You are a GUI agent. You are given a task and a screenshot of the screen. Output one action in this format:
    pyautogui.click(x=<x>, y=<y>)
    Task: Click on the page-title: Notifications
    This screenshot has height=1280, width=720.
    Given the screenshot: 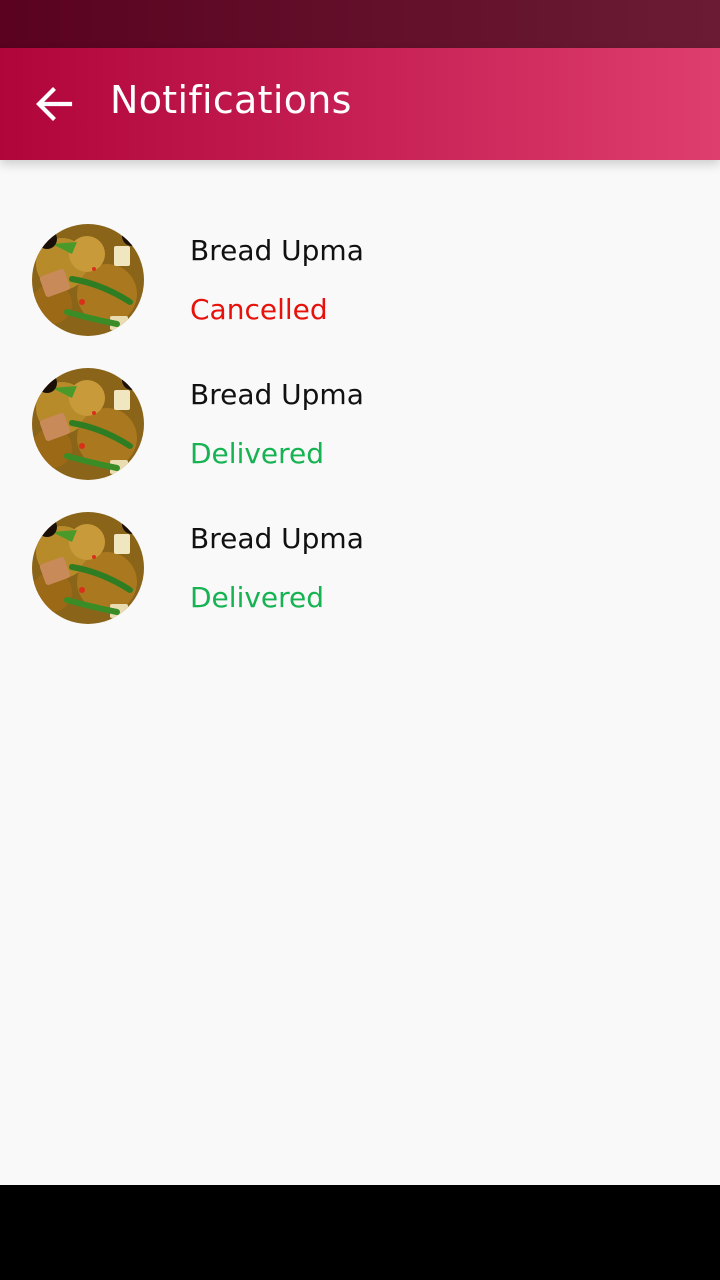 What is the action you would take?
    pyautogui.click(x=231, y=100)
    